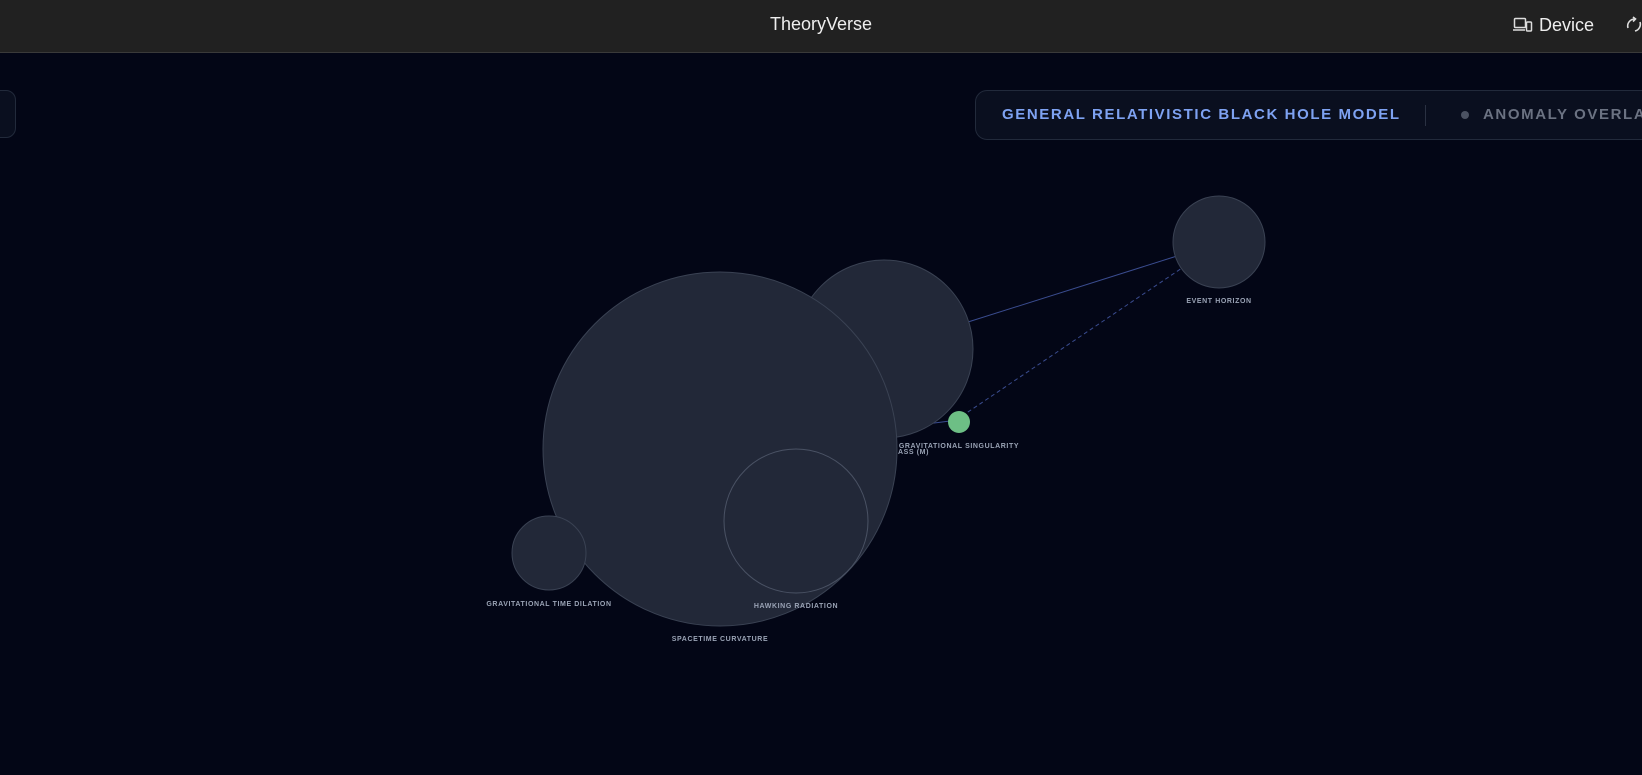  I want to click on anomaly-overlay-label: ANOMALY OVERLAY, so click(1562, 114).